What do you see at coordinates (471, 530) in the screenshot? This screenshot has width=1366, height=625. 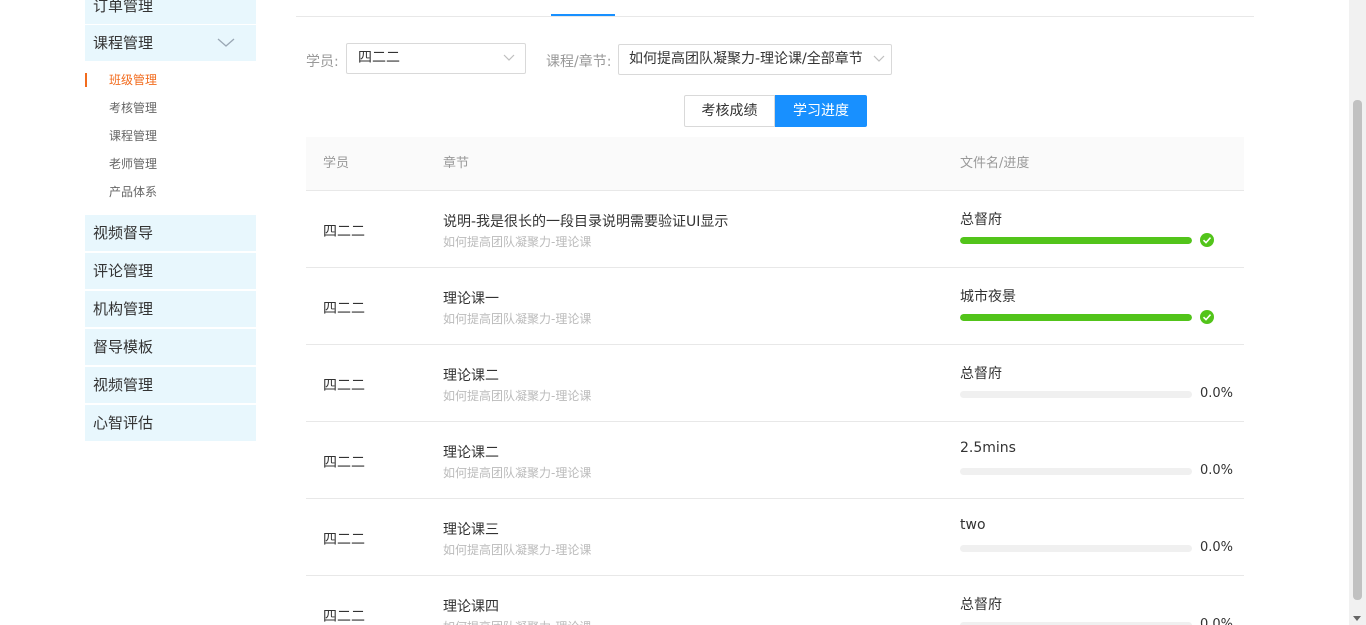 I see `chapter-title: 理论课三` at bounding box center [471, 530].